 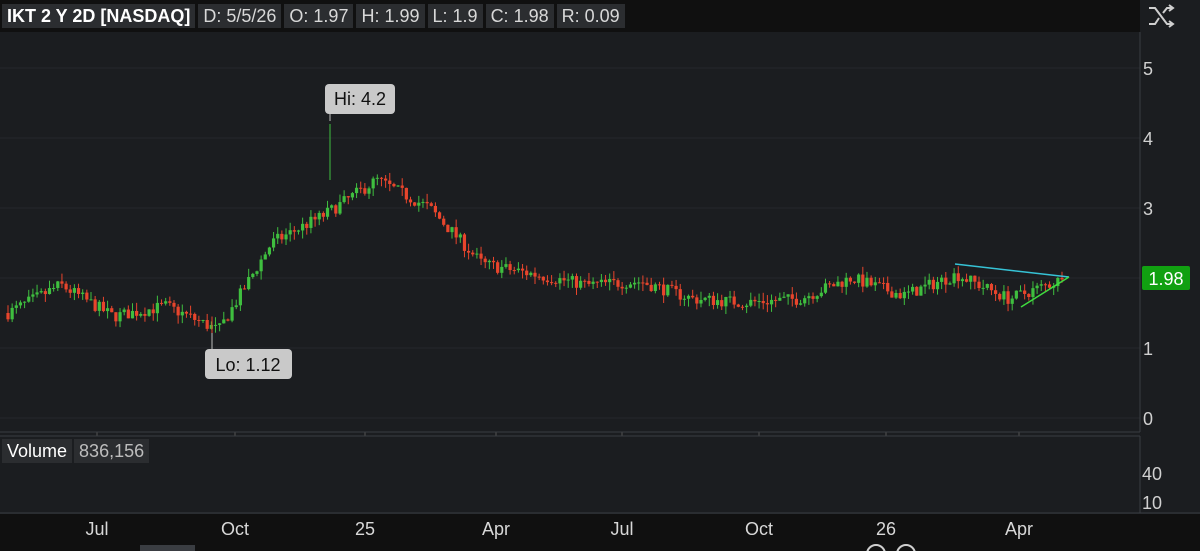 What do you see at coordinates (570, 474) in the screenshot?
I see `volume-plot-area` at bounding box center [570, 474].